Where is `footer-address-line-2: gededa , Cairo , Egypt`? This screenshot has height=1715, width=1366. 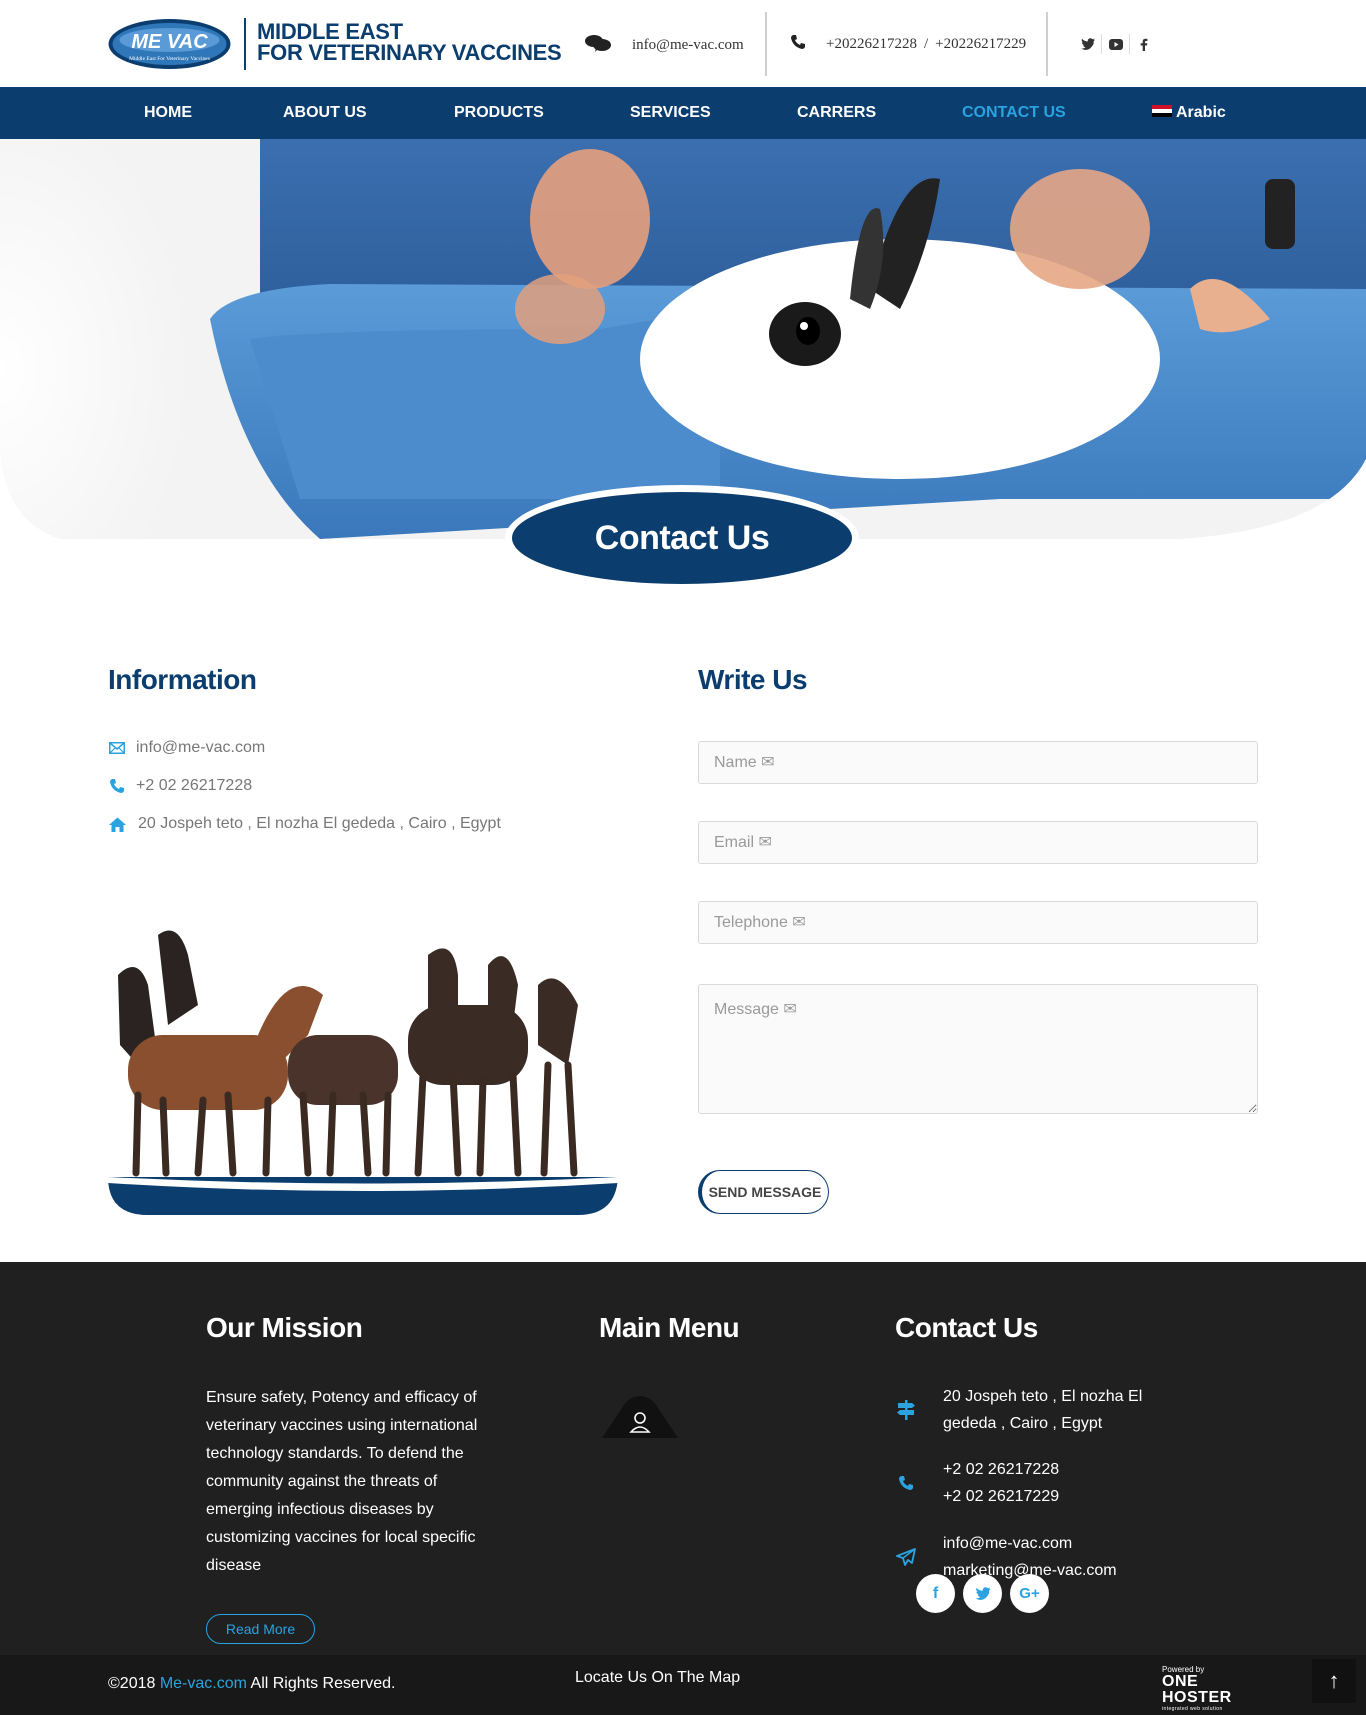
footer-address-line-2: gededa , Cairo , Egypt is located at coordinates (1023, 1423).